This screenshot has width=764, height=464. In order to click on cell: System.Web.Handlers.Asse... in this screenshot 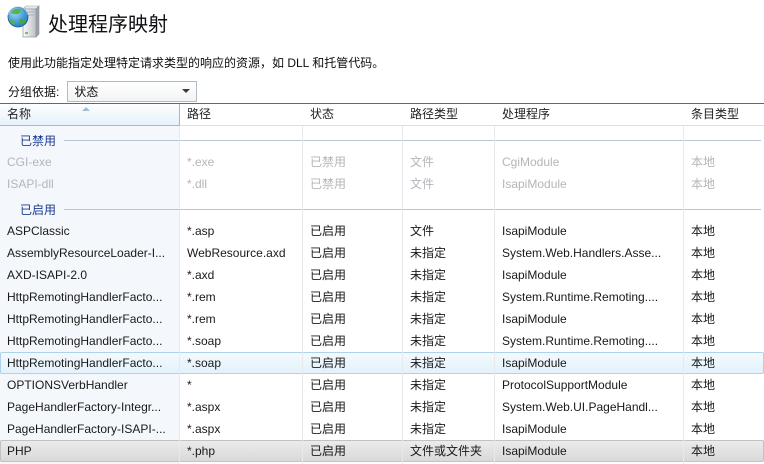, I will do `click(582, 253)`.